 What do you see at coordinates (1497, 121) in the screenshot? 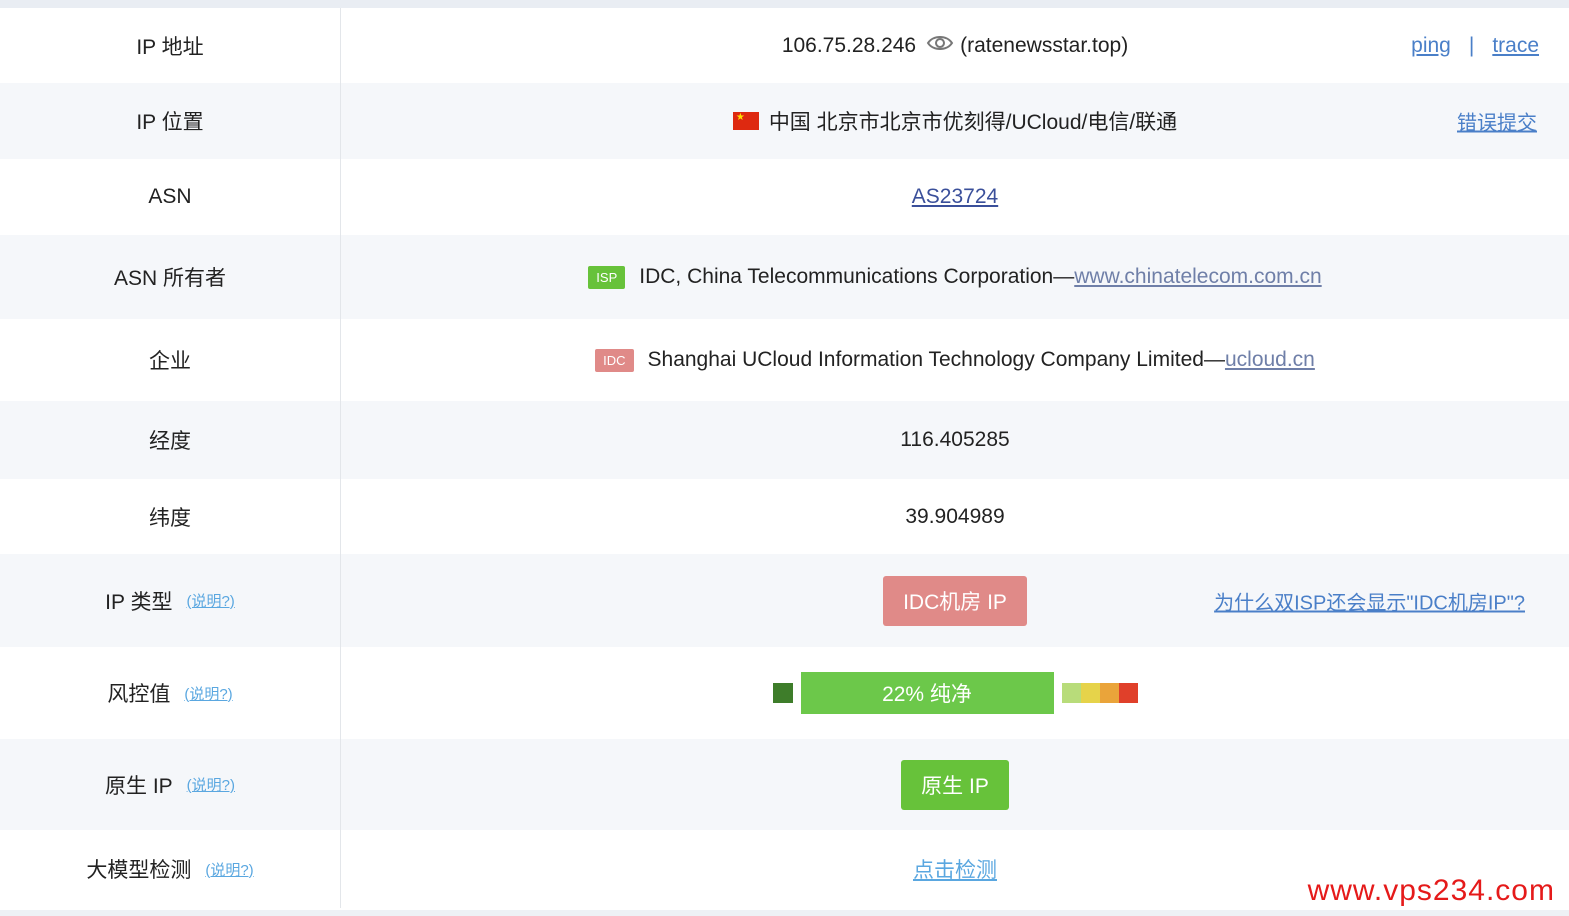
I see `report-error-link: 错误提交` at bounding box center [1497, 121].